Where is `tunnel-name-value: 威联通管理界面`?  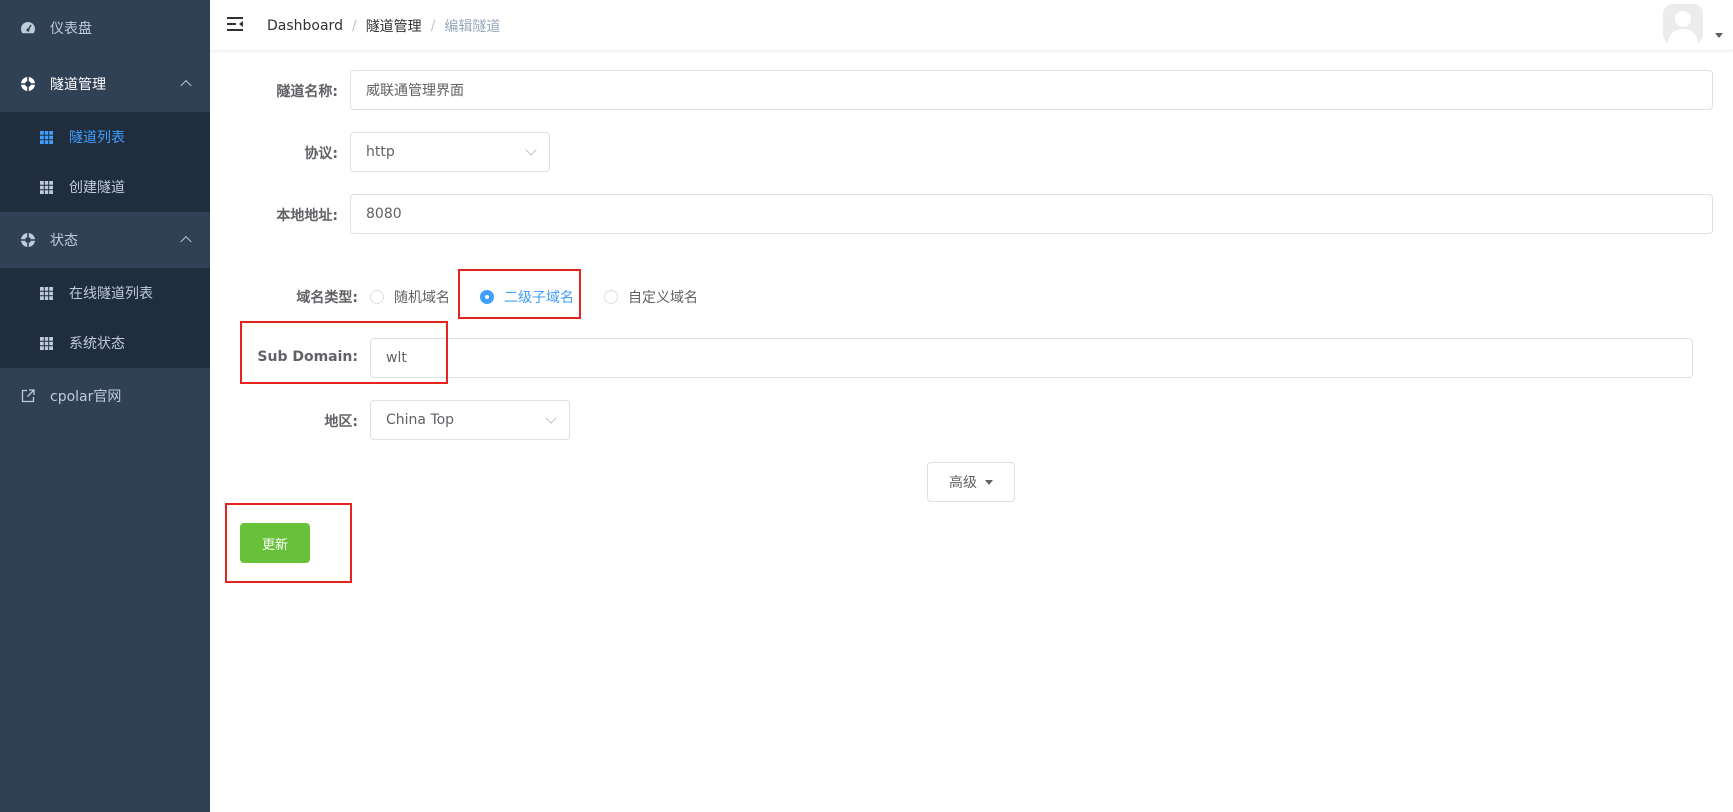
tunnel-name-value: 威联通管理界面 is located at coordinates (415, 91).